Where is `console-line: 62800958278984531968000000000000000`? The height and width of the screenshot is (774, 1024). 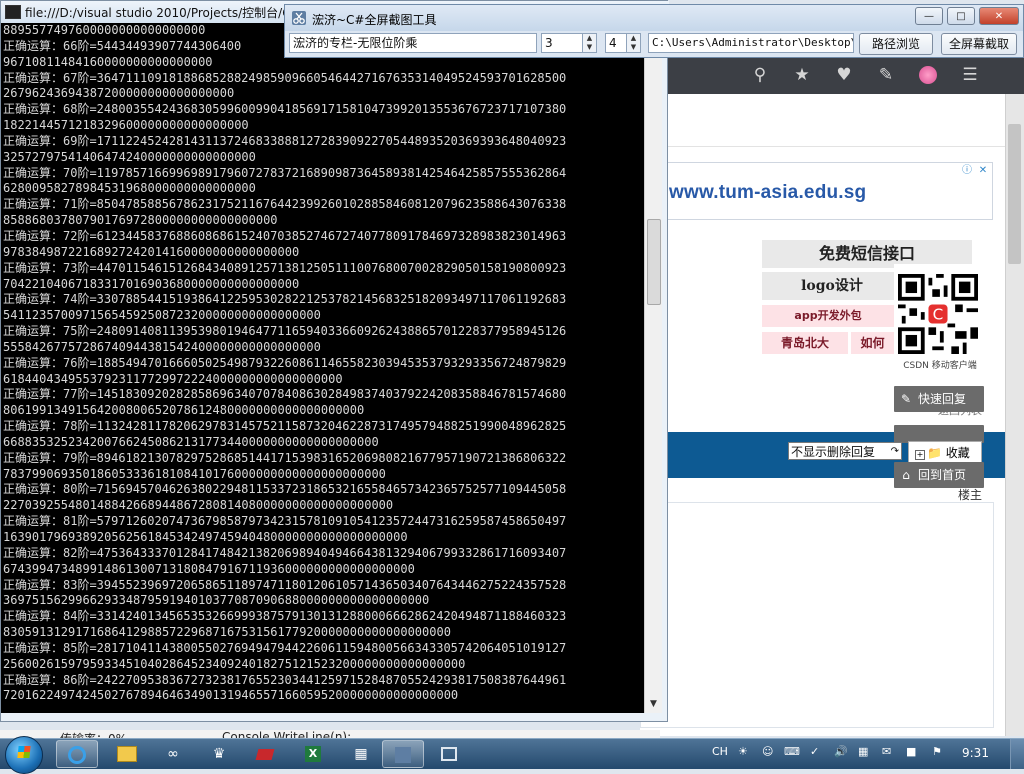 console-line: 62800958278984531968000000000000000 is located at coordinates (129, 188).